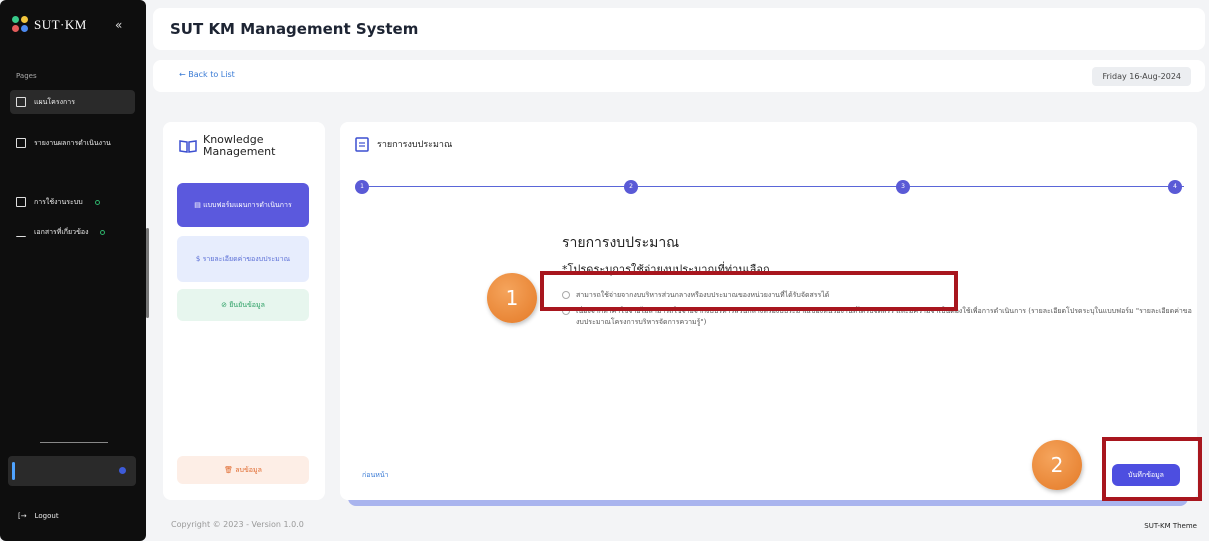  Describe the element at coordinates (61, 231) in the screenshot. I see `sidebar-item-label: เอกสารที่เกี่ยวข้อง` at that location.